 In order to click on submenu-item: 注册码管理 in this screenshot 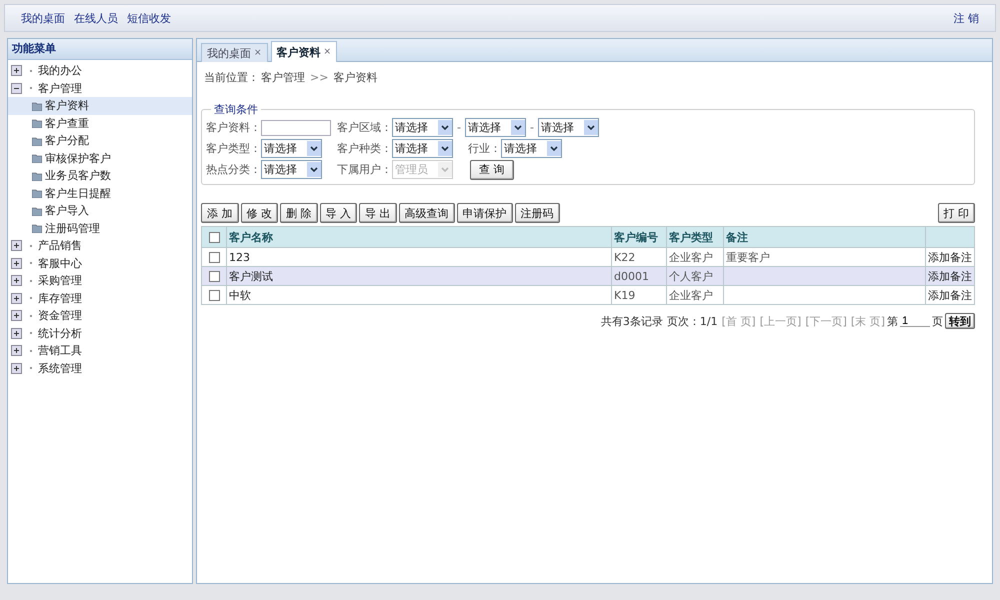, I will do `click(100, 228)`.